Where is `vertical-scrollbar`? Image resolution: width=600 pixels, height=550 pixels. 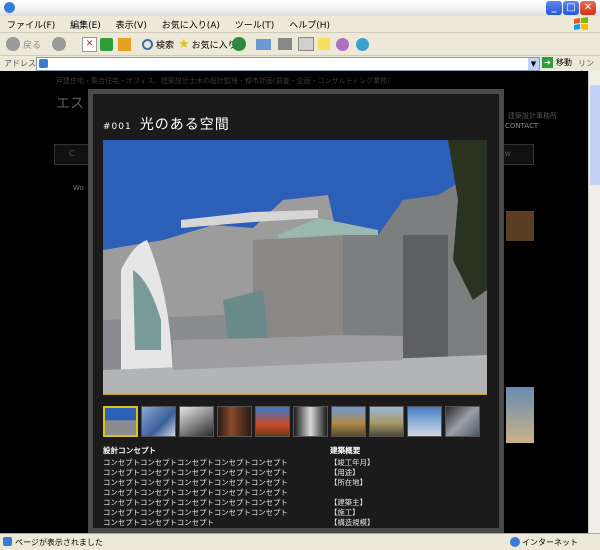 vertical-scrollbar is located at coordinates (594, 302).